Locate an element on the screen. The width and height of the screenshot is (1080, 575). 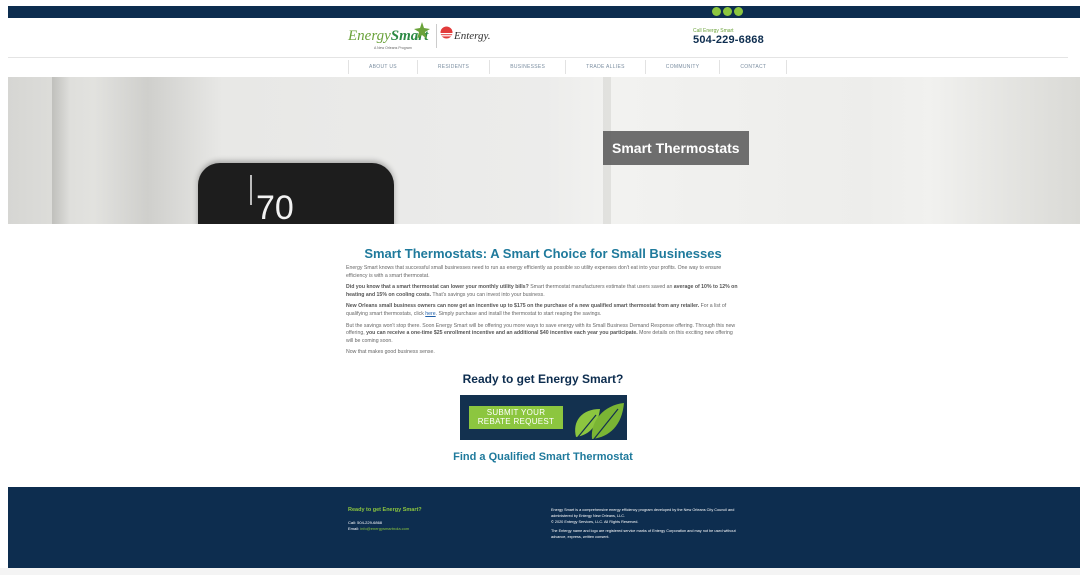
thermostat-image: 70 is located at coordinates (296, 193).